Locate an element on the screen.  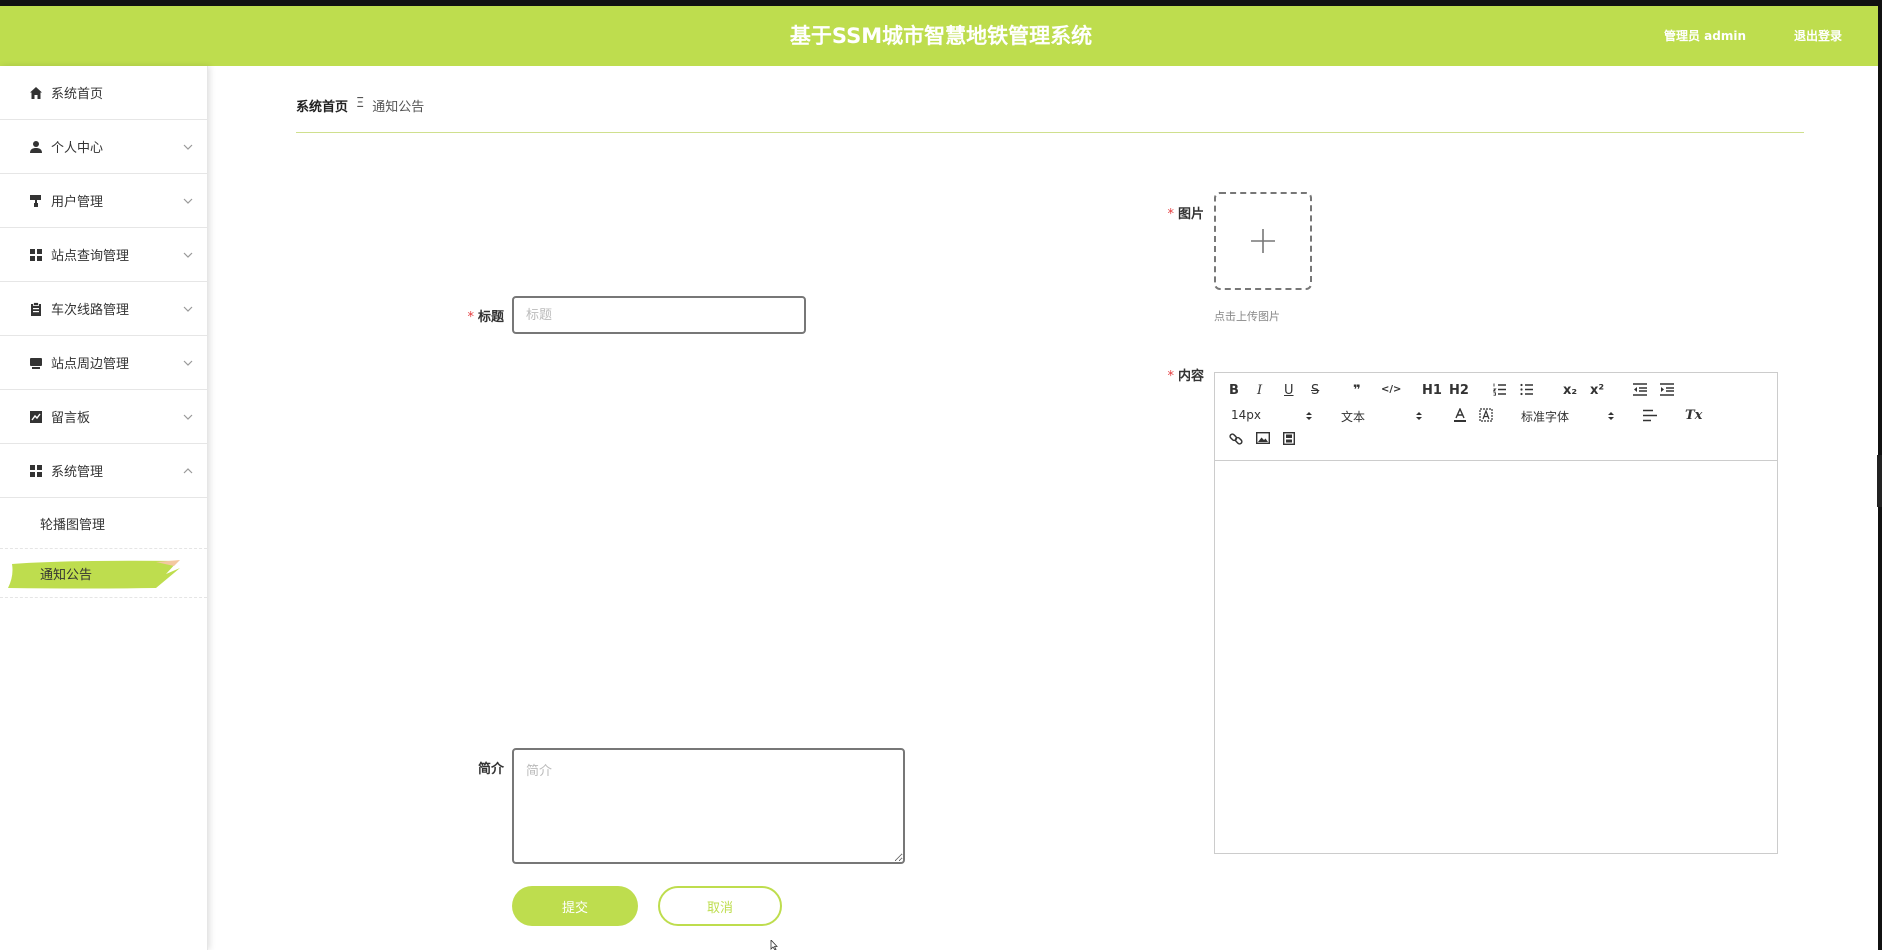
content-label-text: 内容 is located at coordinates (1190, 376).